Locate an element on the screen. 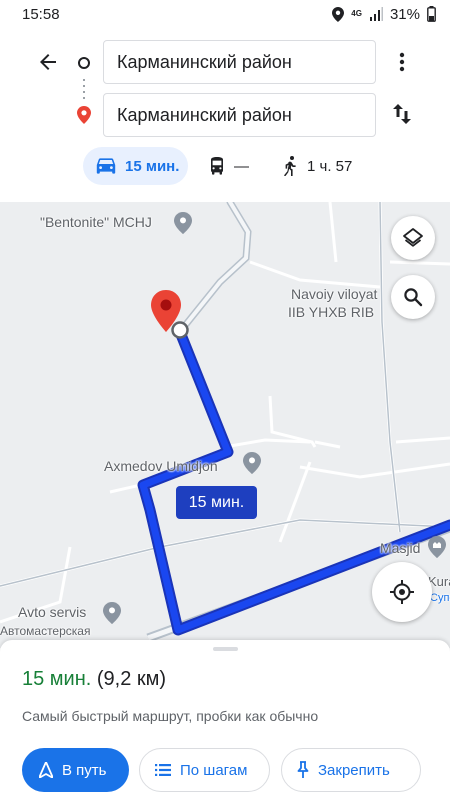 This screenshot has height=800, width=450. location-icon is located at coordinates (338, 14).